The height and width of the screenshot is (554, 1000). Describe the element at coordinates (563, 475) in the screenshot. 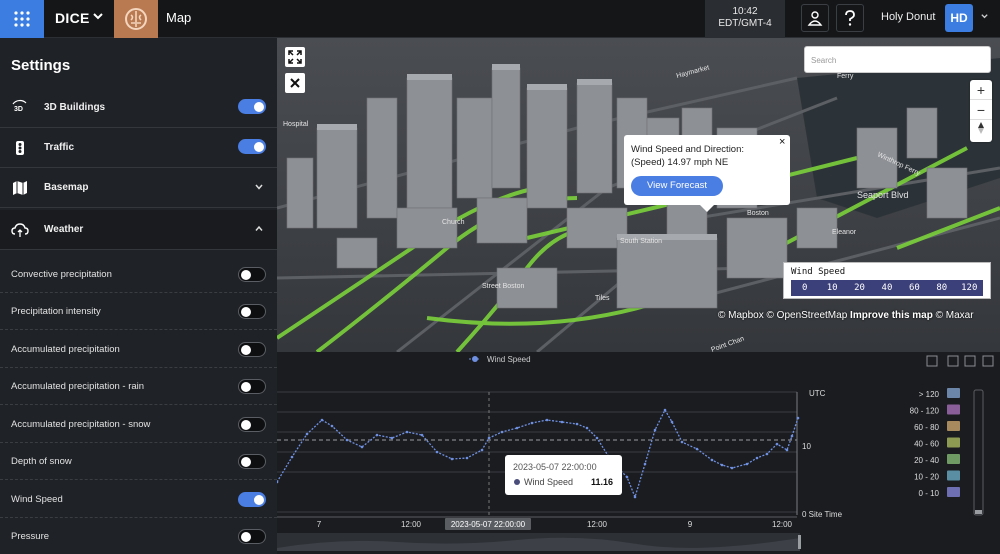

I see `tooltip-box` at that location.